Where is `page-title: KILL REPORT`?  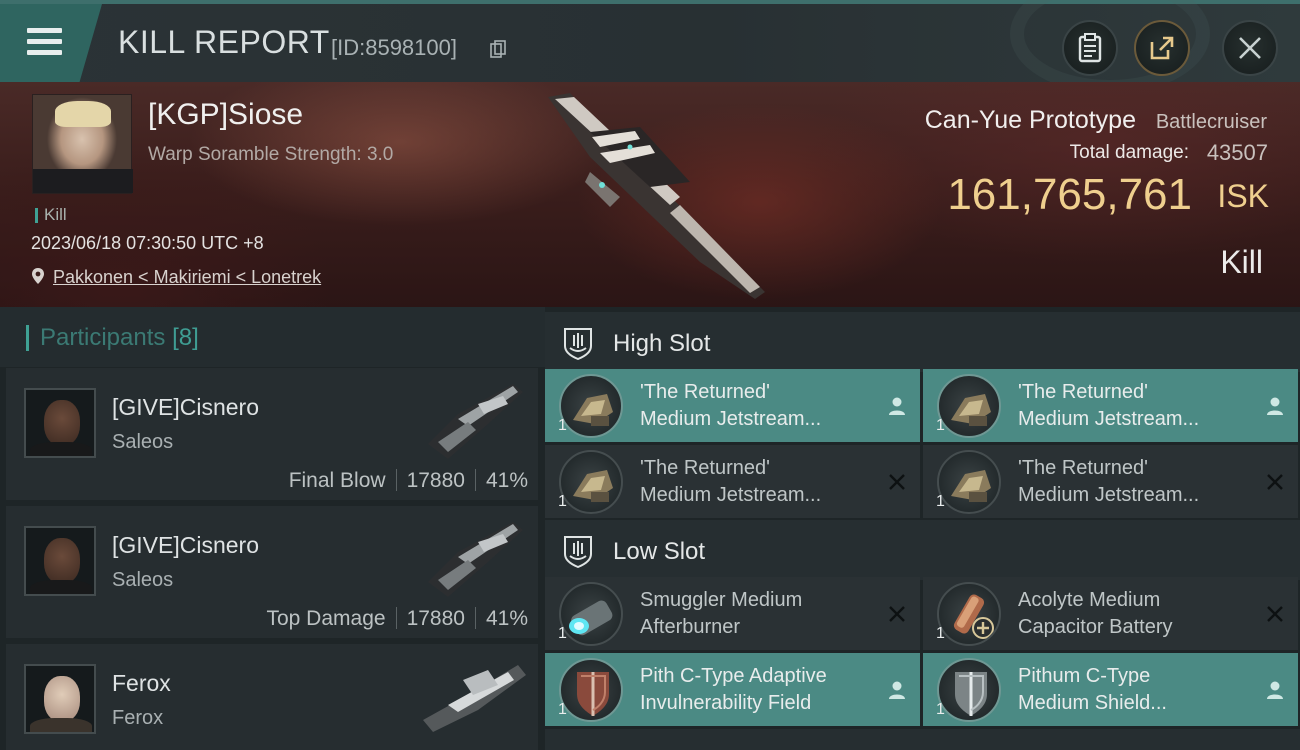 page-title: KILL REPORT is located at coordinates (224, 42).